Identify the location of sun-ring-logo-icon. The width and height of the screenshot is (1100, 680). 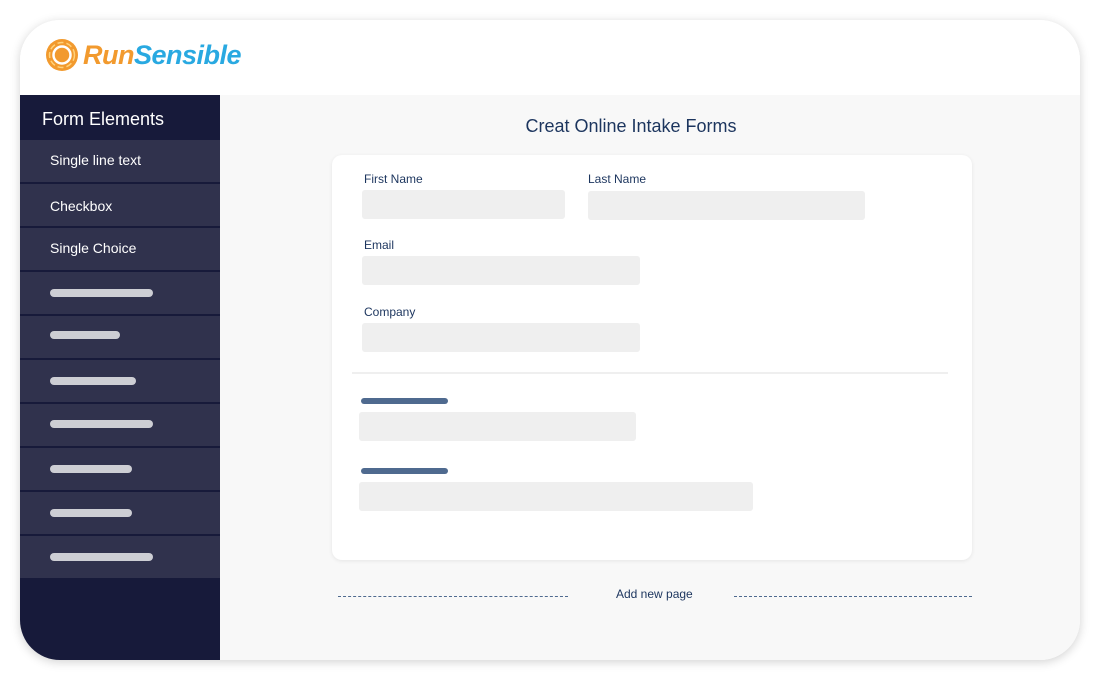
(62, 55).